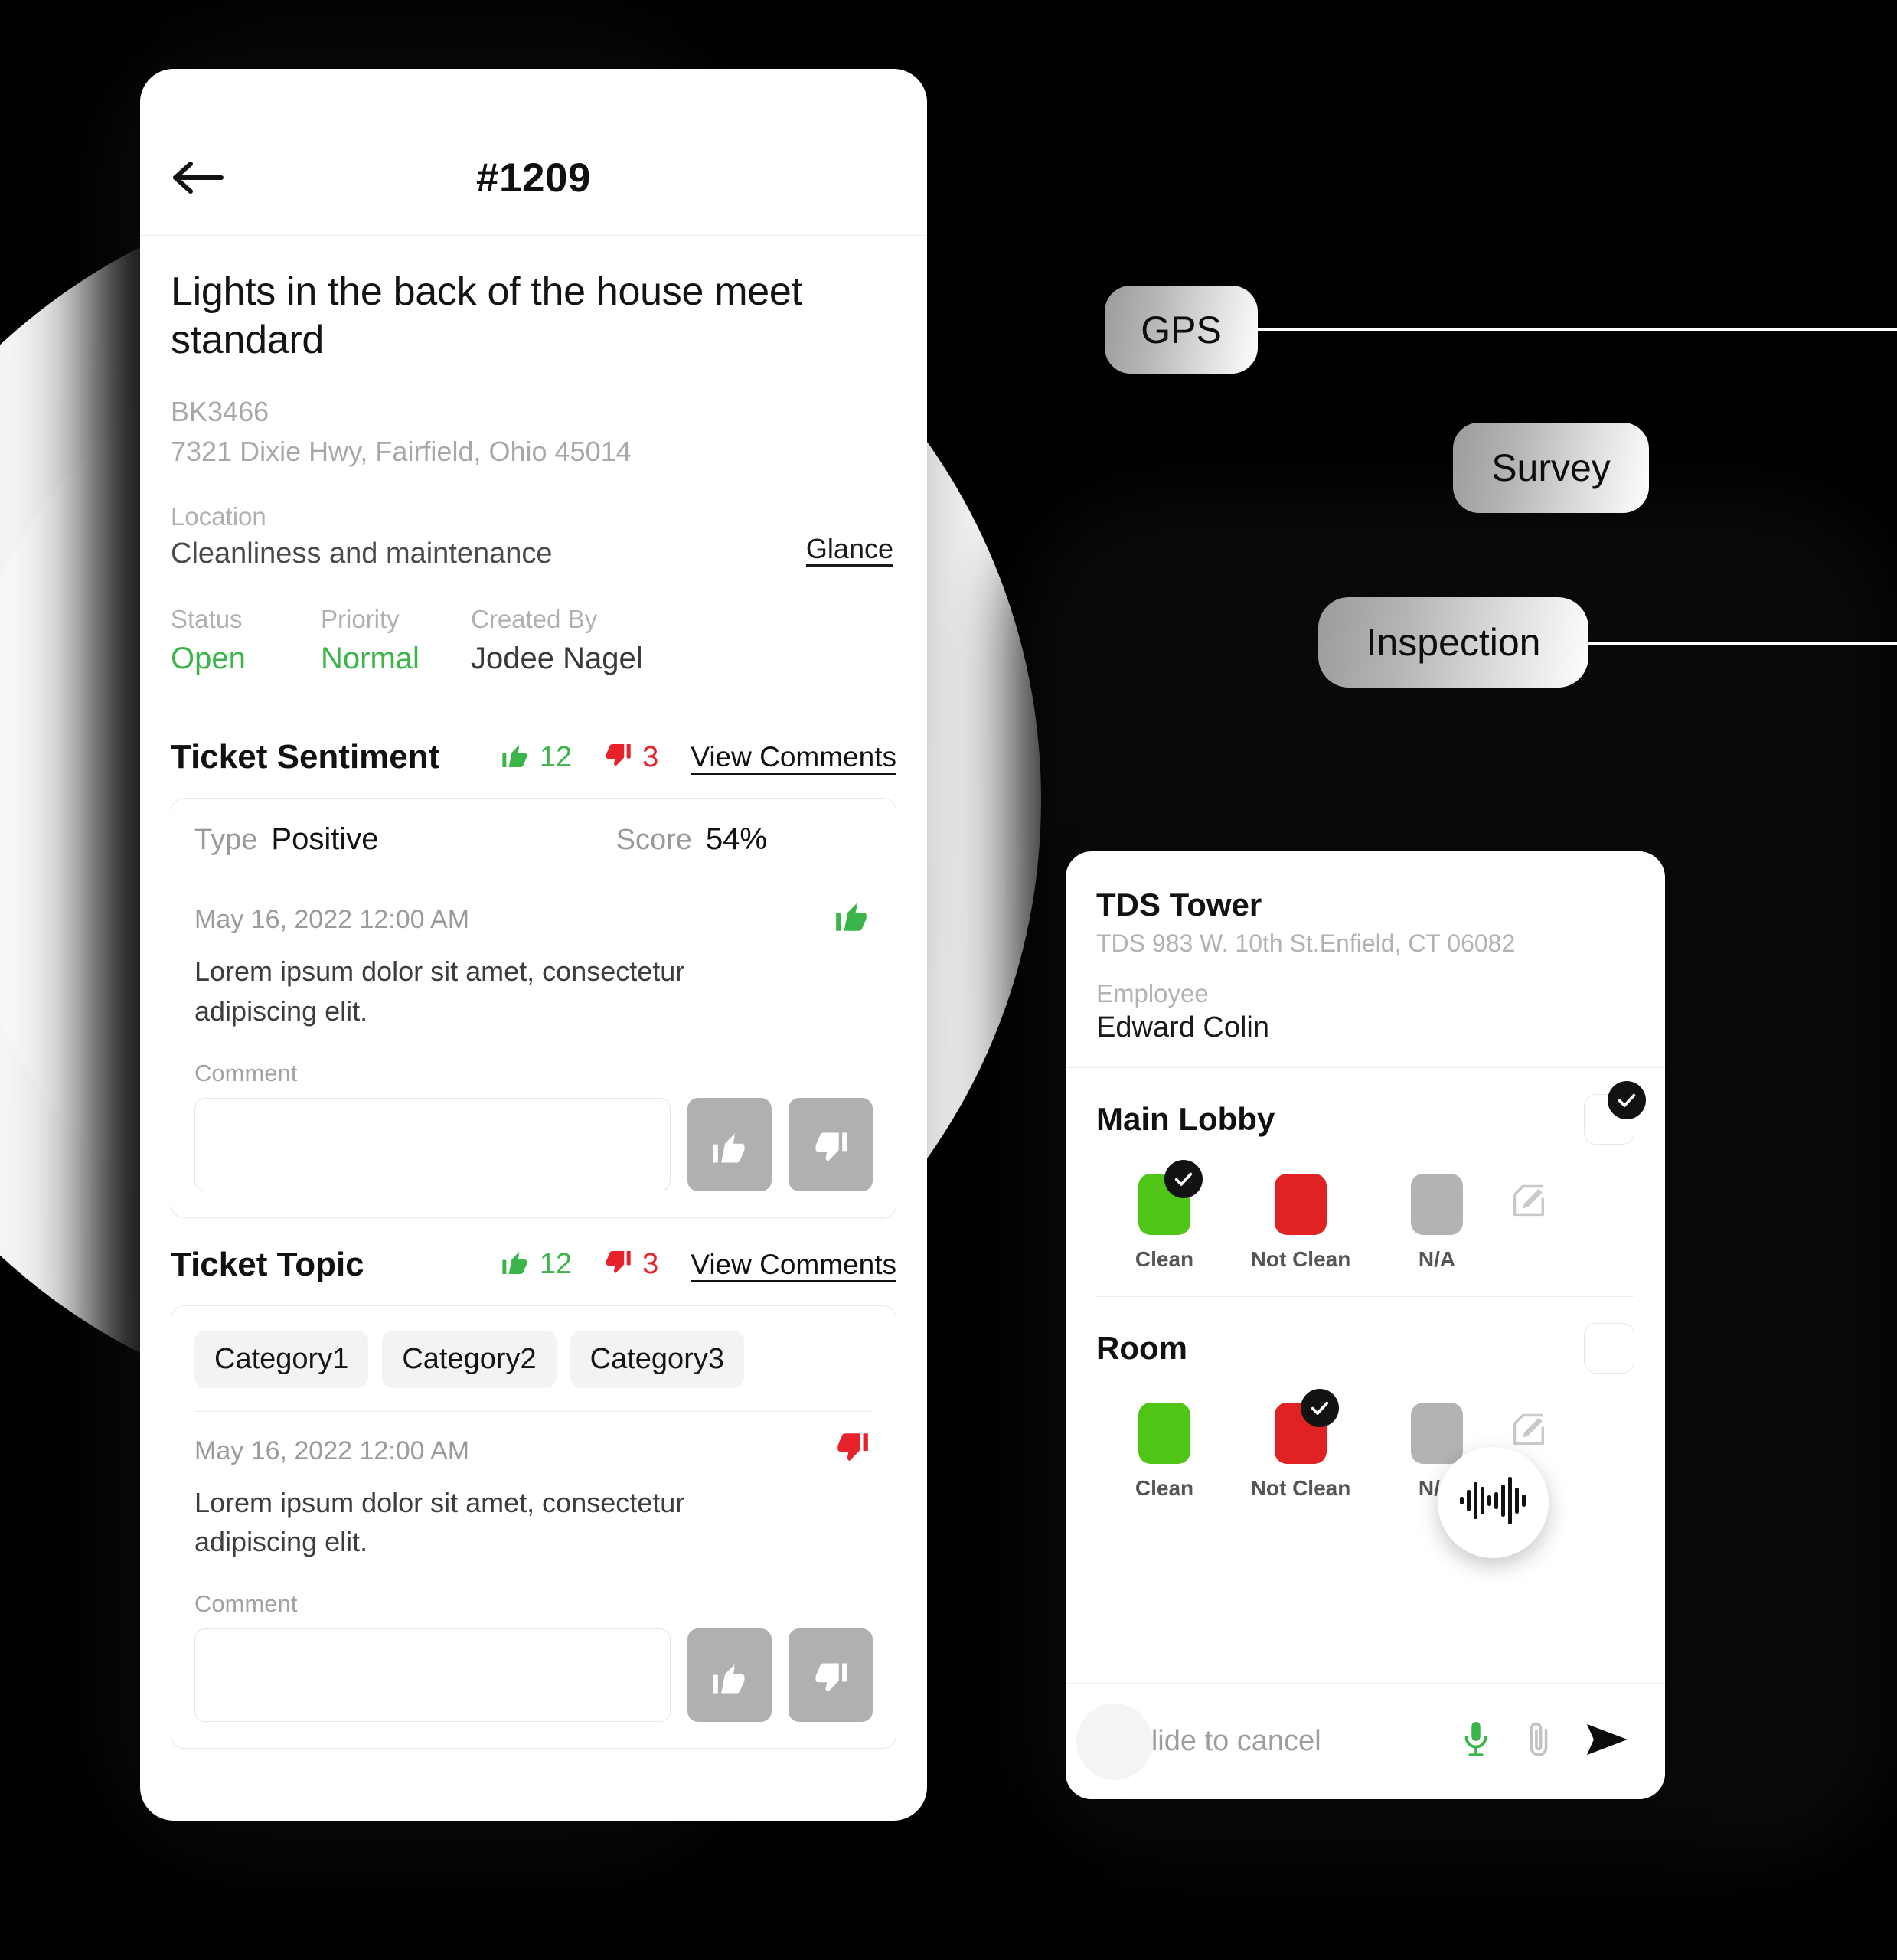 The height and width of the screenshot is (1960, 1897). What do you see at coordinates (402, 451) in the screenshot?
I see `ticket-address: 7321 Dixie Hwy, Fairfield, Ohio 45014` at bounding box center [402, 451].